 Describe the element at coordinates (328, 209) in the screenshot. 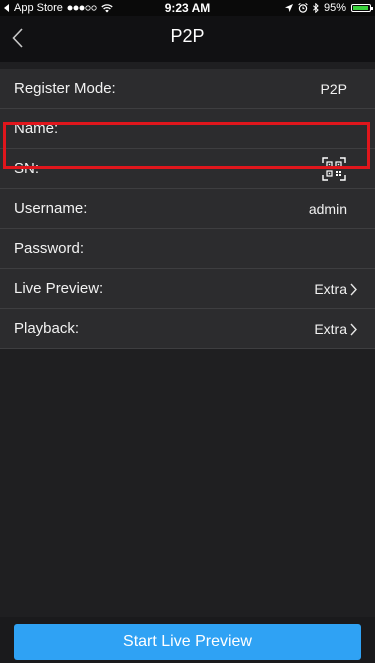

I see `username-field: admin` at that location.